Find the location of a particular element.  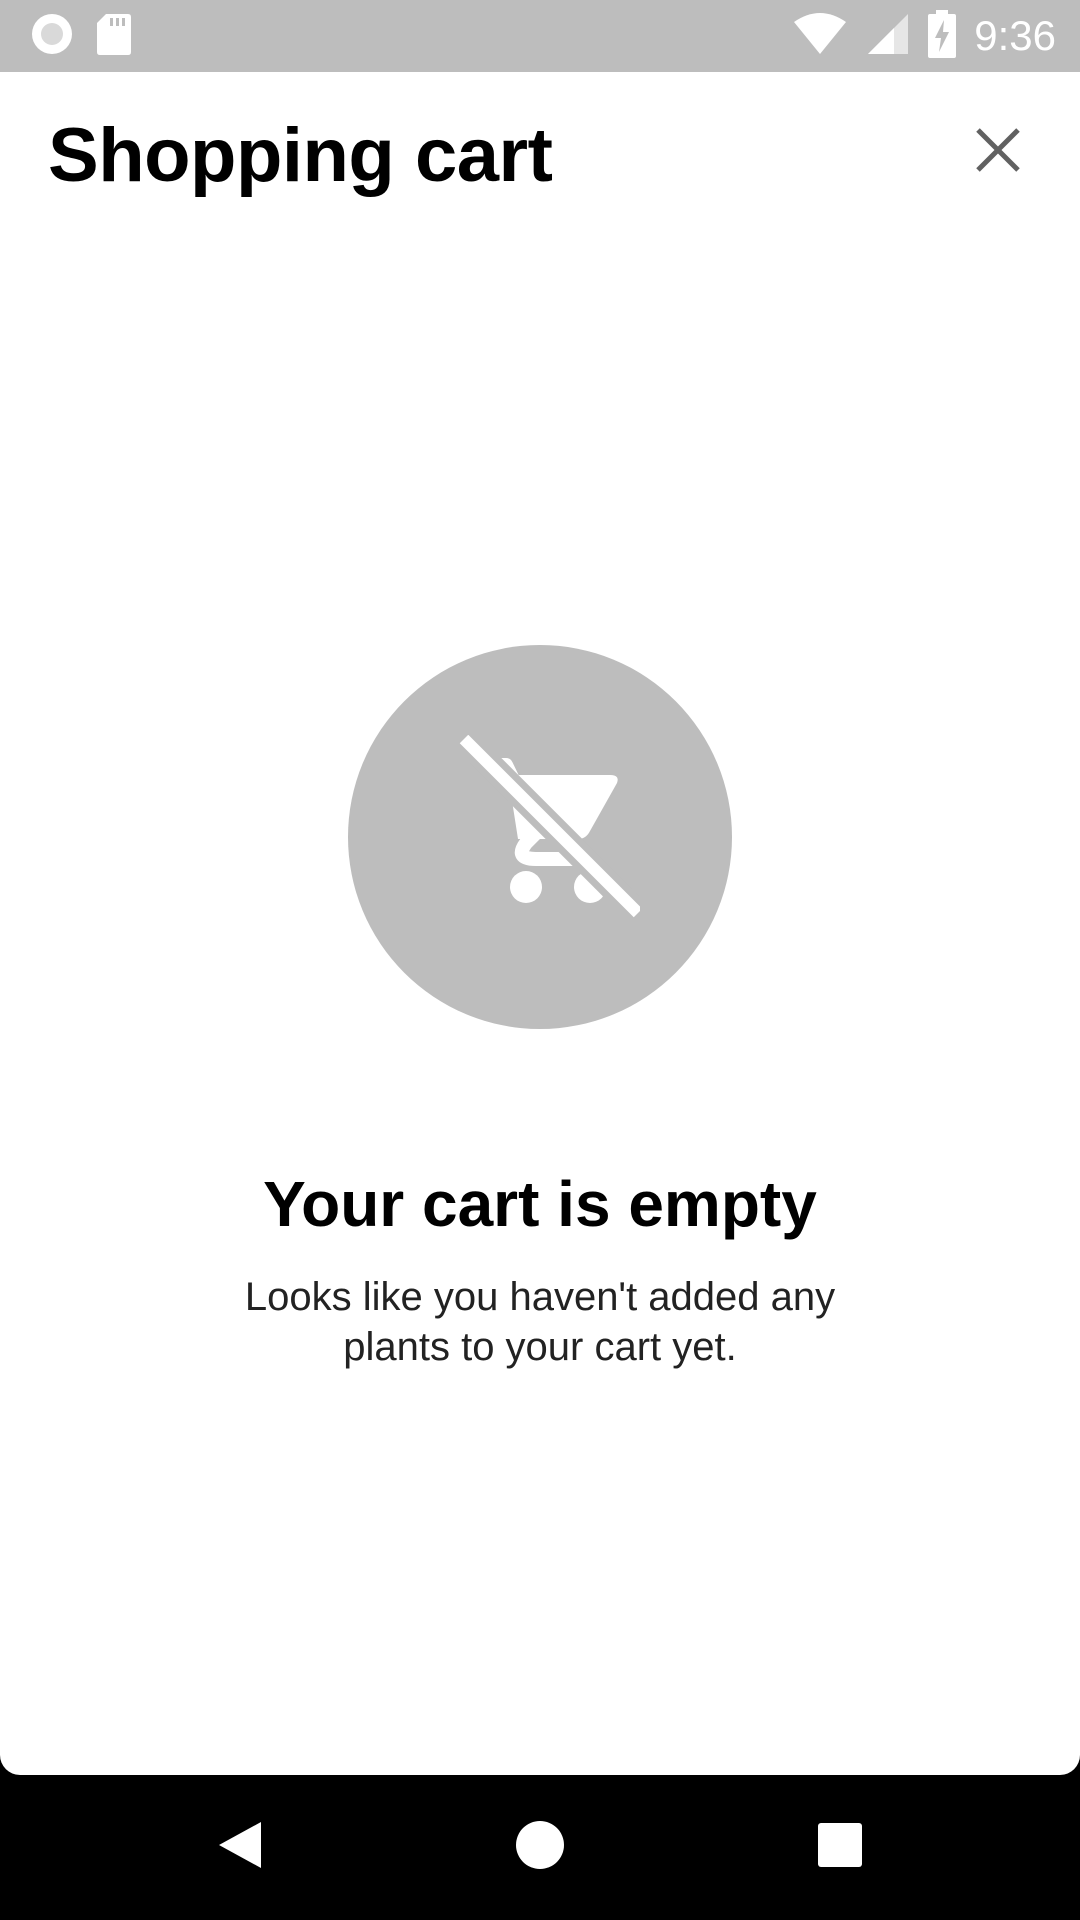

recents-button is located at coordinates (840, 1847).